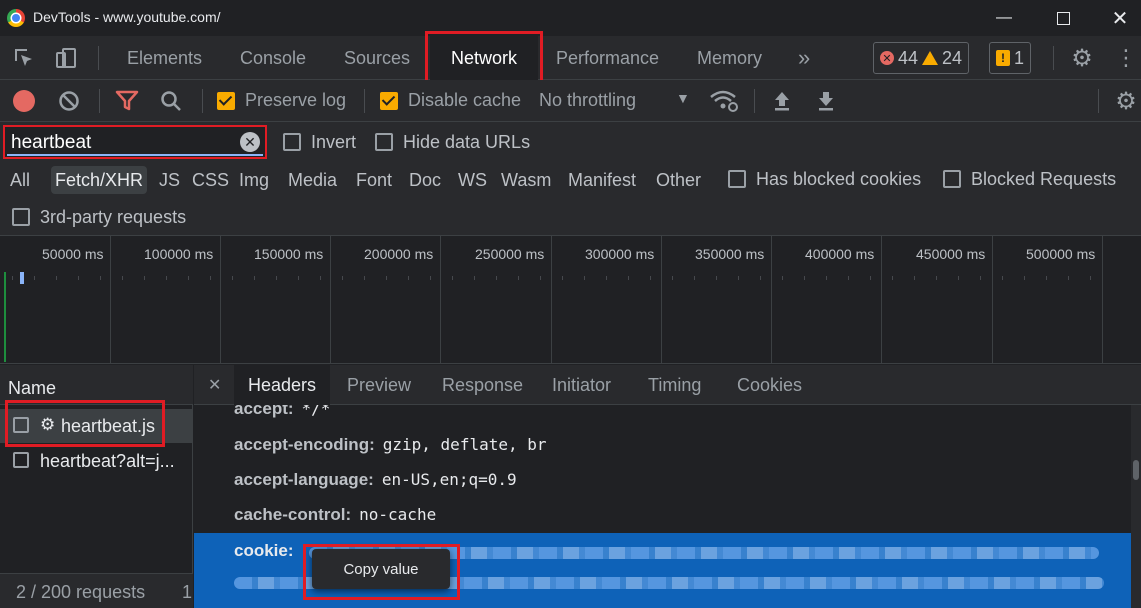 This screenshot has width=1141, height=608. Describe the element at coordinates (99, 180) in the screenshot. I see `type-filter-fetch-xhr: Fetch/XHR` at that location.